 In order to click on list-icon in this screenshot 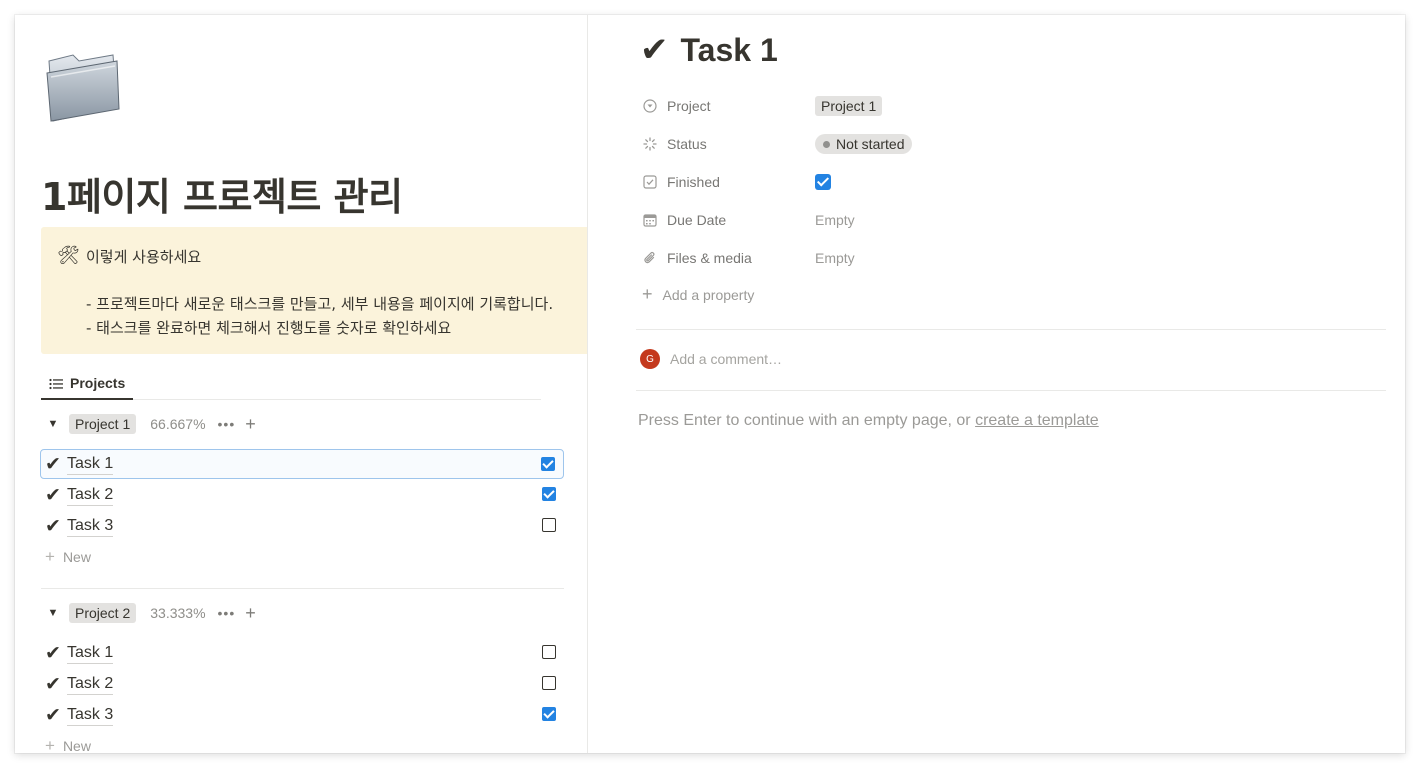, I will do `click(56, 383)`.